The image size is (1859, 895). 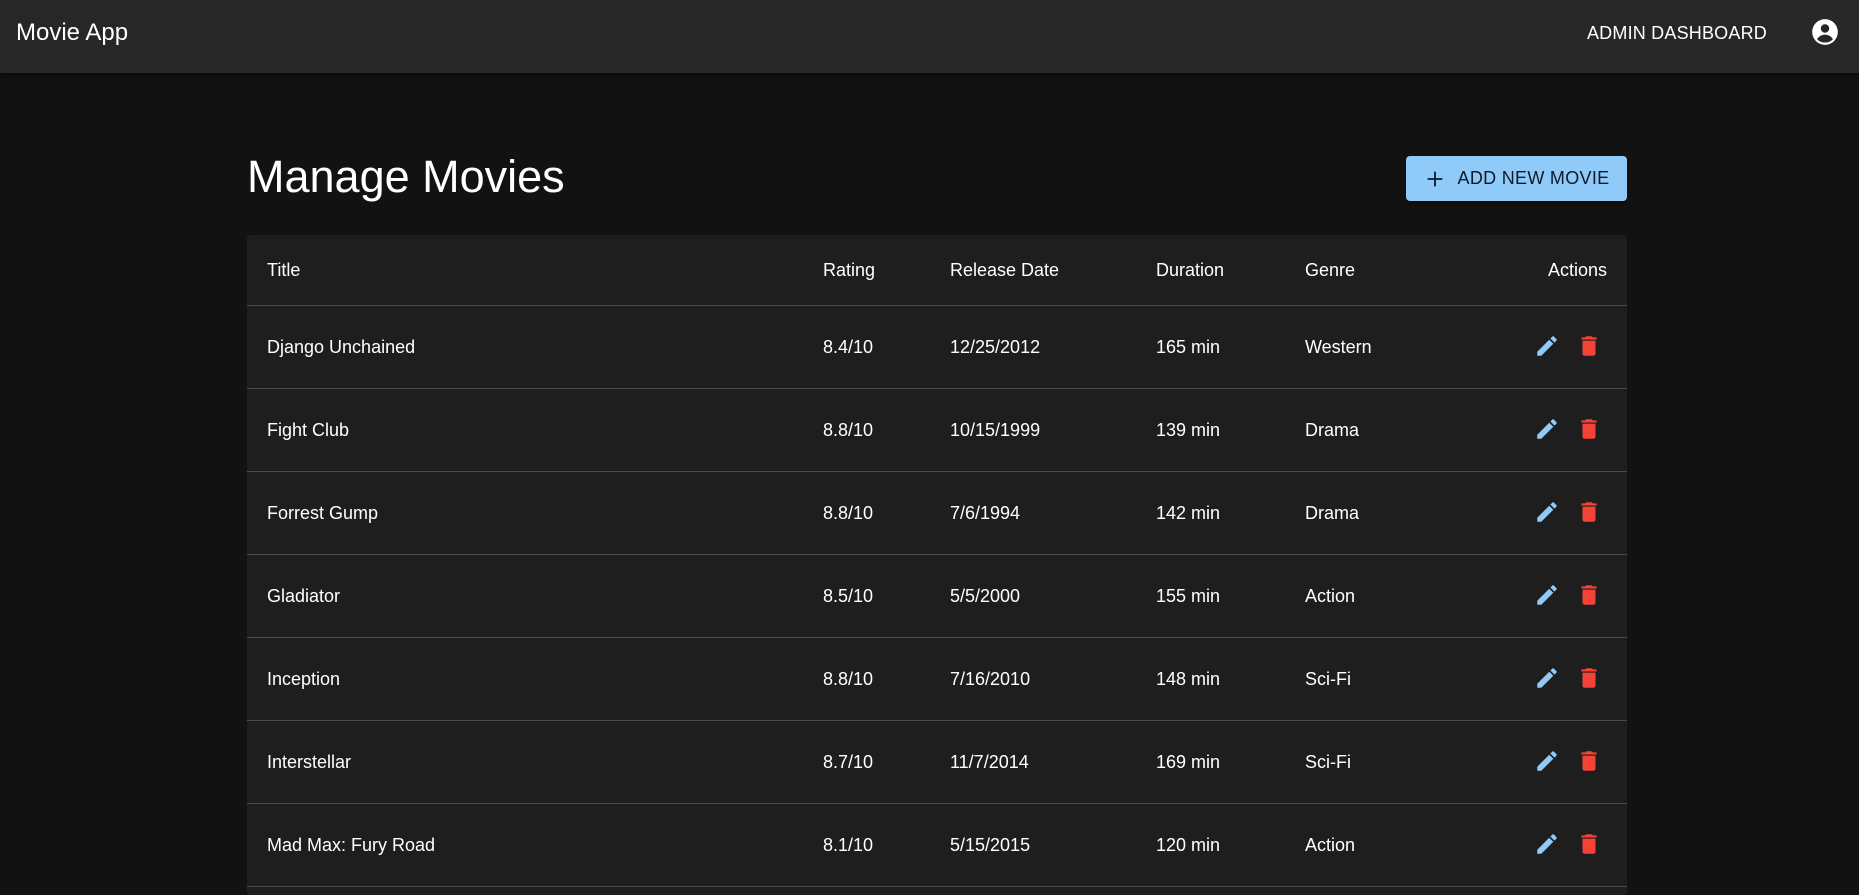 I want to click on cell-genre: Western, so click(x=1338, y=346).